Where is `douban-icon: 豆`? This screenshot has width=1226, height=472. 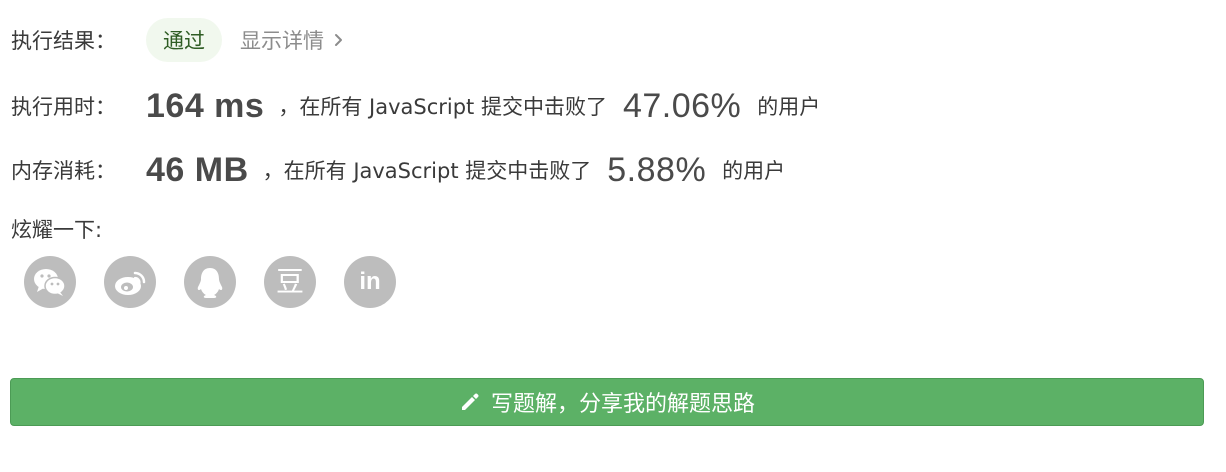
douban-icon: 豆 is located at coordinates (289, 281).